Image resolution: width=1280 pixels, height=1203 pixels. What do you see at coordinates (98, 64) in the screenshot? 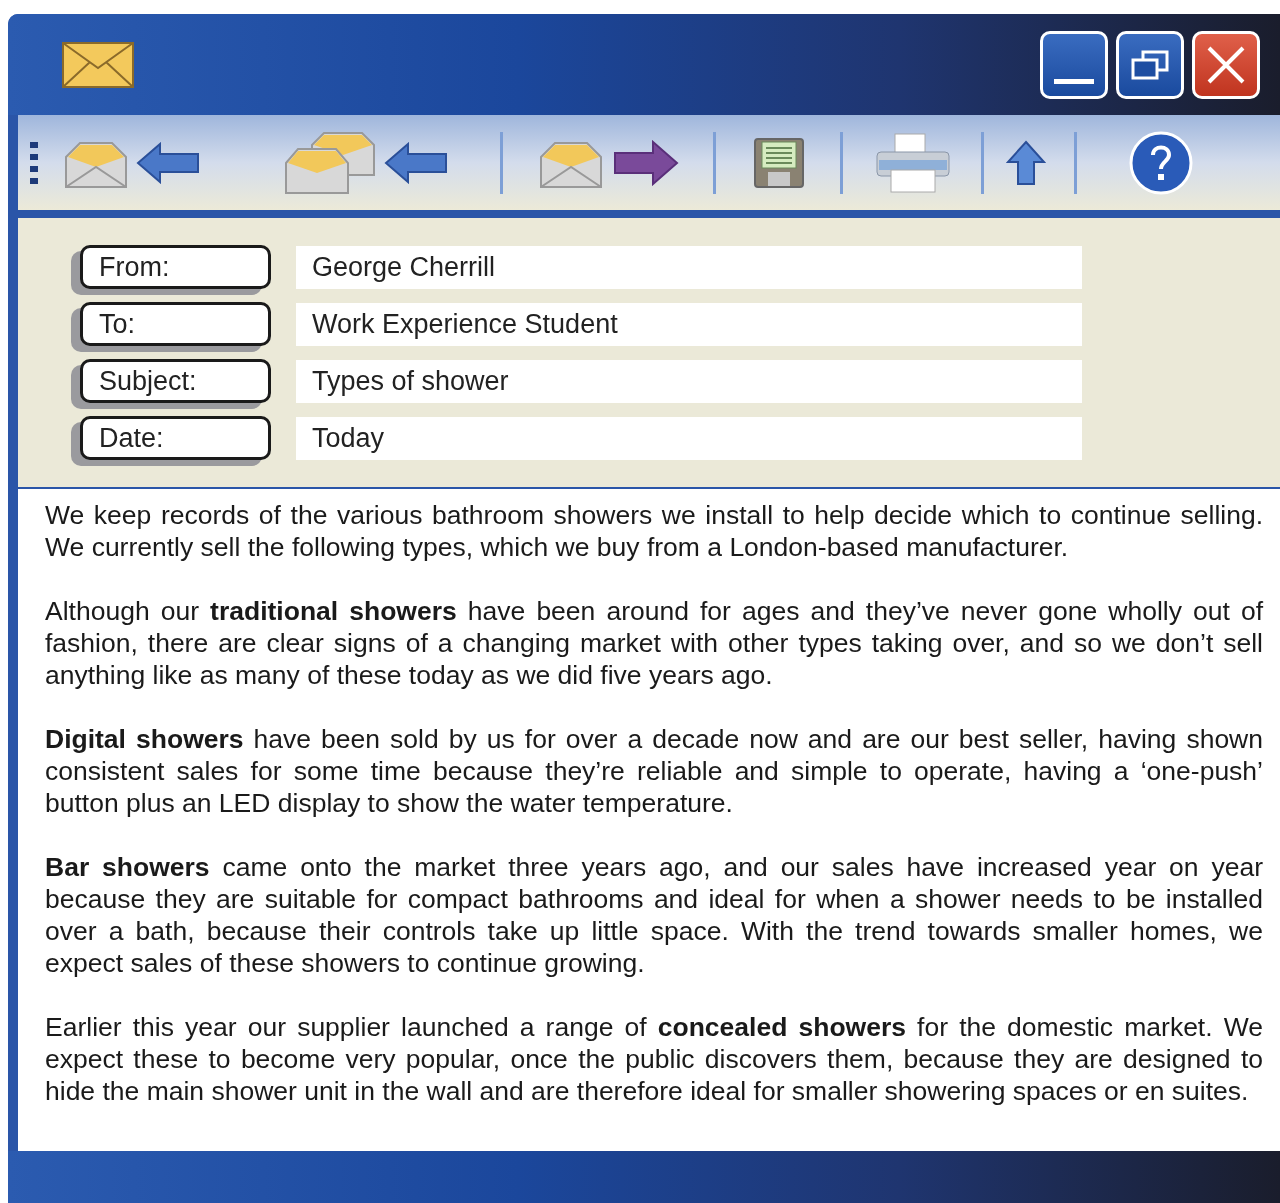
I see `envelope-icon` at bounding box center [98, 64].